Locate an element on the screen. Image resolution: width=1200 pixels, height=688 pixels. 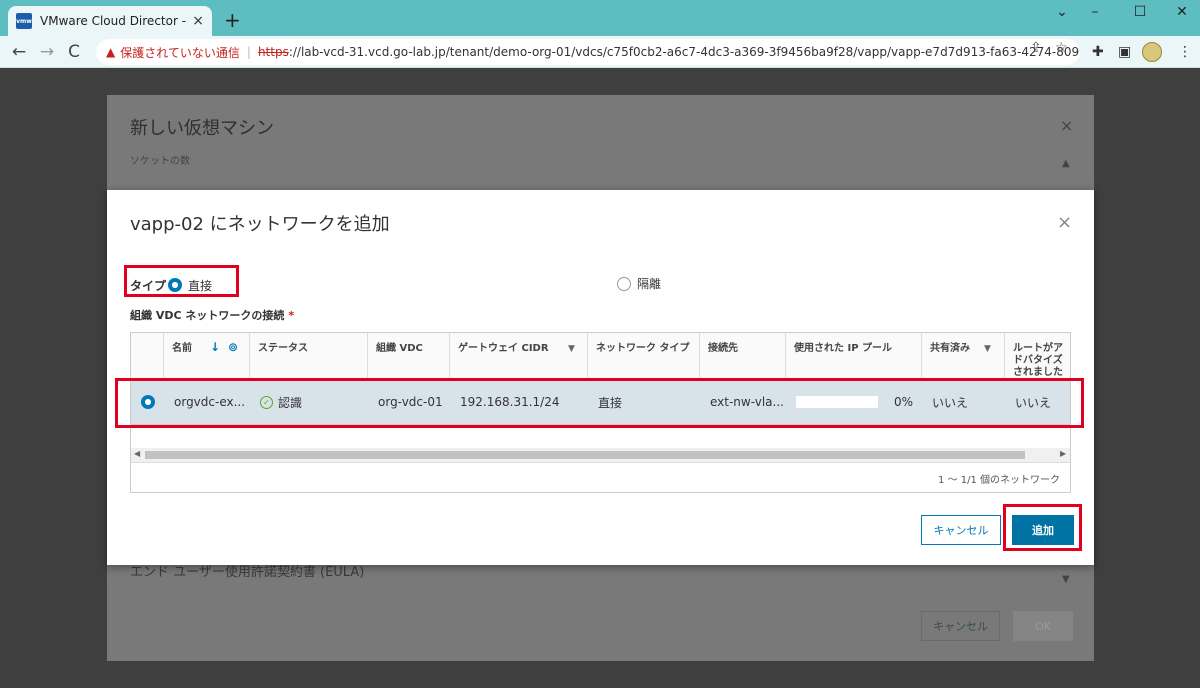
warning-icon: ▲ is located at coordinates (111, 52).